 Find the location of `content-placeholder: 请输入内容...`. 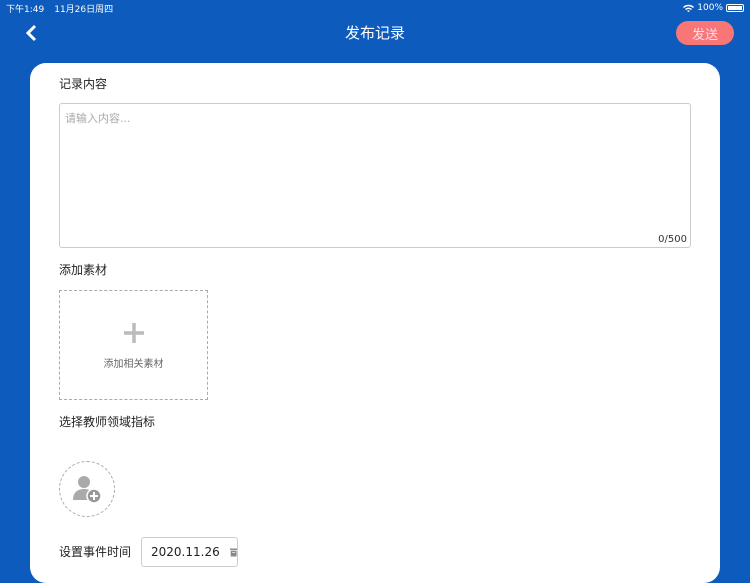

content-placeholder: 请输入内容... is located at coordinates (98, 118).